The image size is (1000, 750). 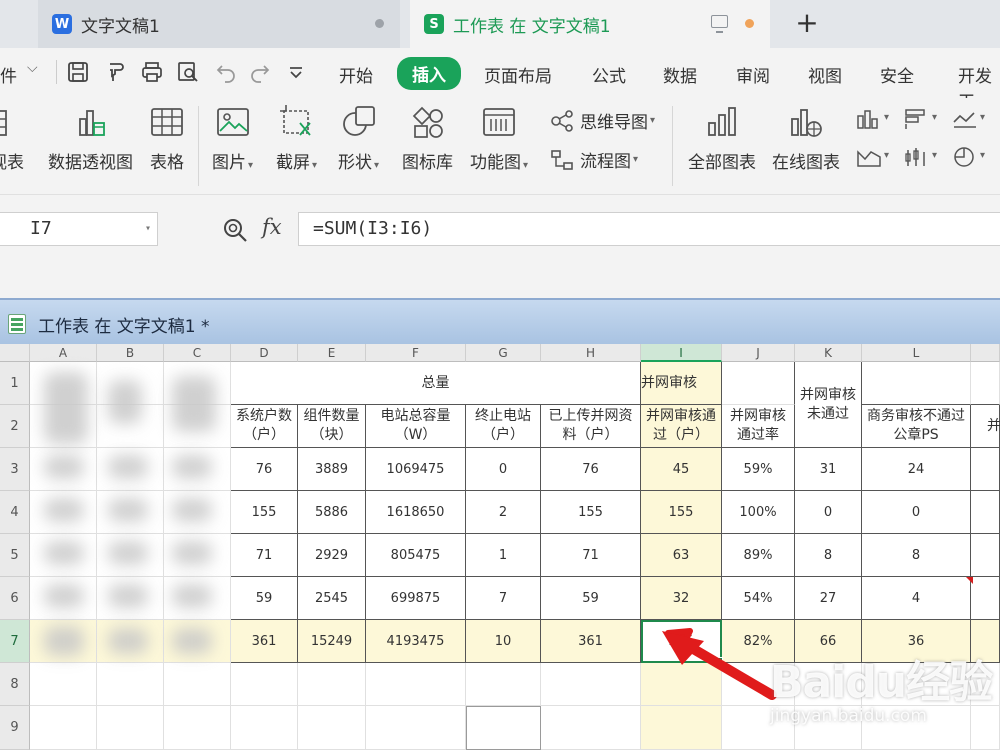 What do you see at coordinates (758, 555) in the screenshot?
I see `data-cell: 89%` at bounding box center [758, 555].